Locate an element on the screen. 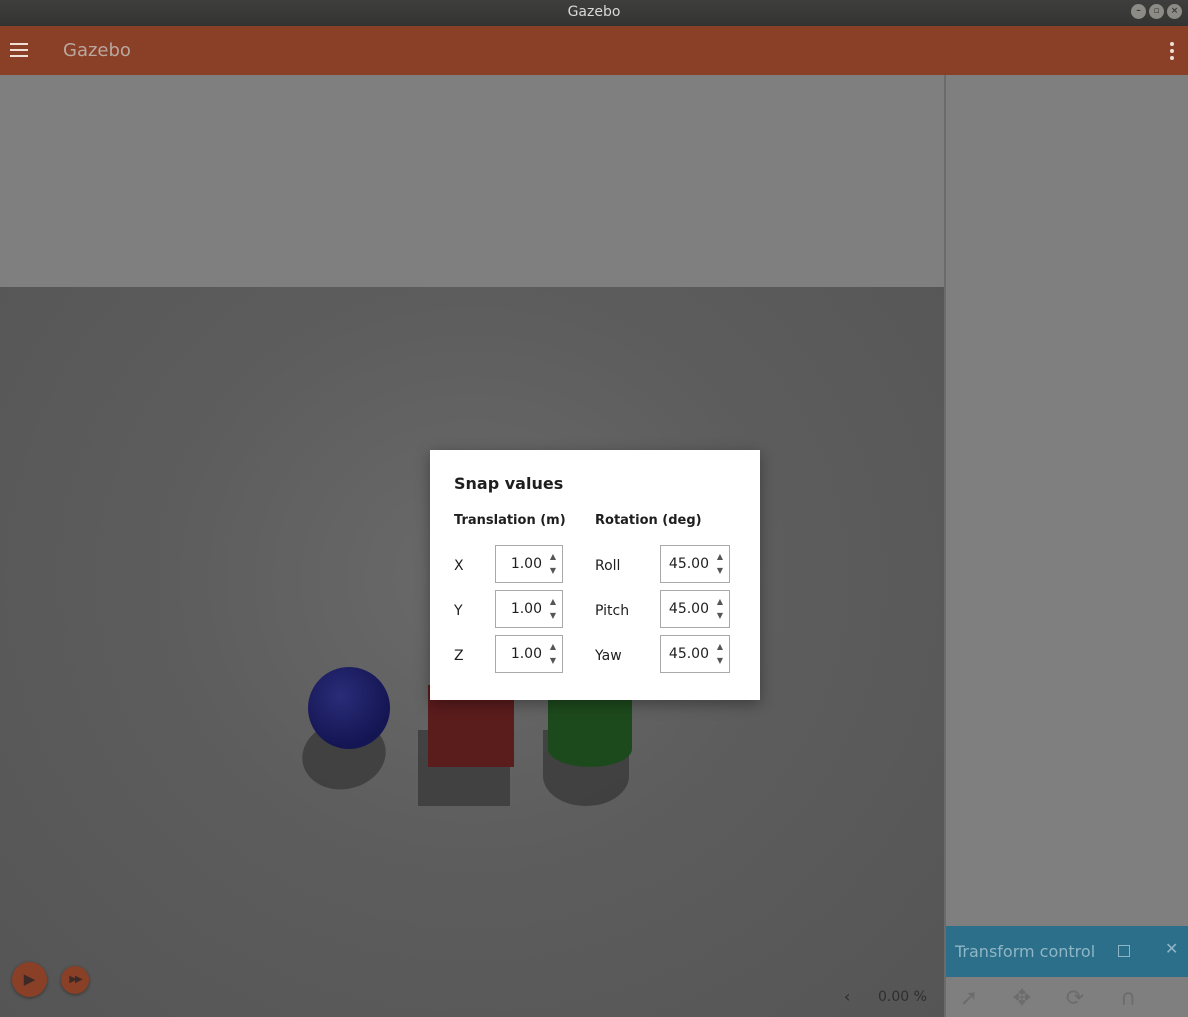 This screenshot has width=1188, height=1017. app-bar: Gazebo is located at coordinates (594, 50).